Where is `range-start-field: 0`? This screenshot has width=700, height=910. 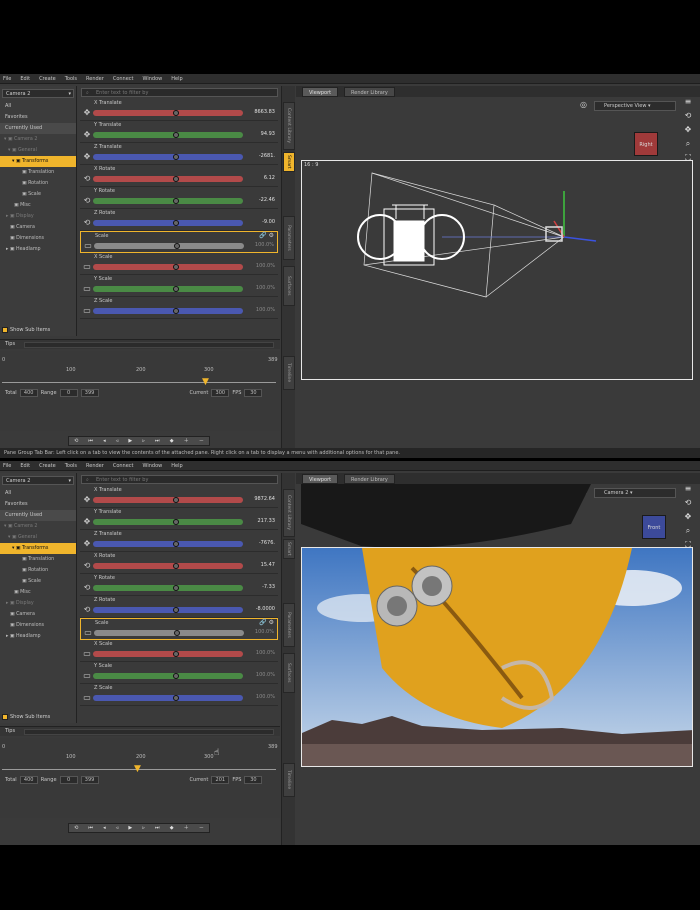 range-start-field: 0 is located at coordinates (68, 393).